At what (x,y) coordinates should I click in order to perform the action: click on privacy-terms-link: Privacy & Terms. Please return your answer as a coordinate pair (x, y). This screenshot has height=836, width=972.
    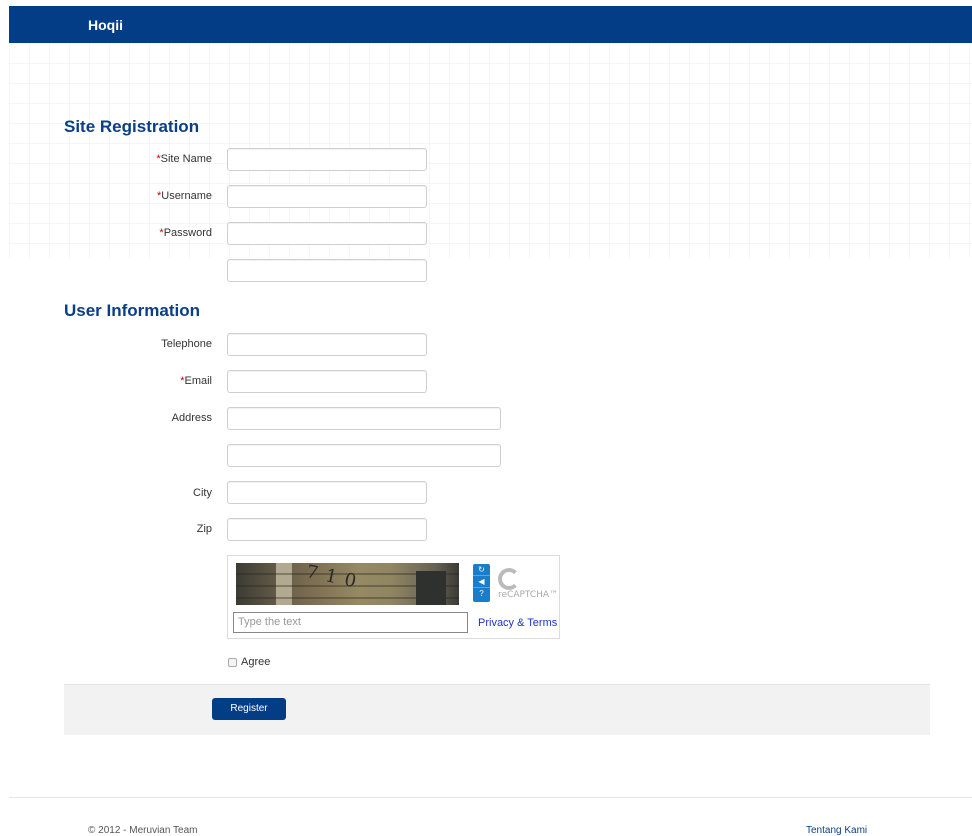
    Looking at the image, I should click on (517, 623).